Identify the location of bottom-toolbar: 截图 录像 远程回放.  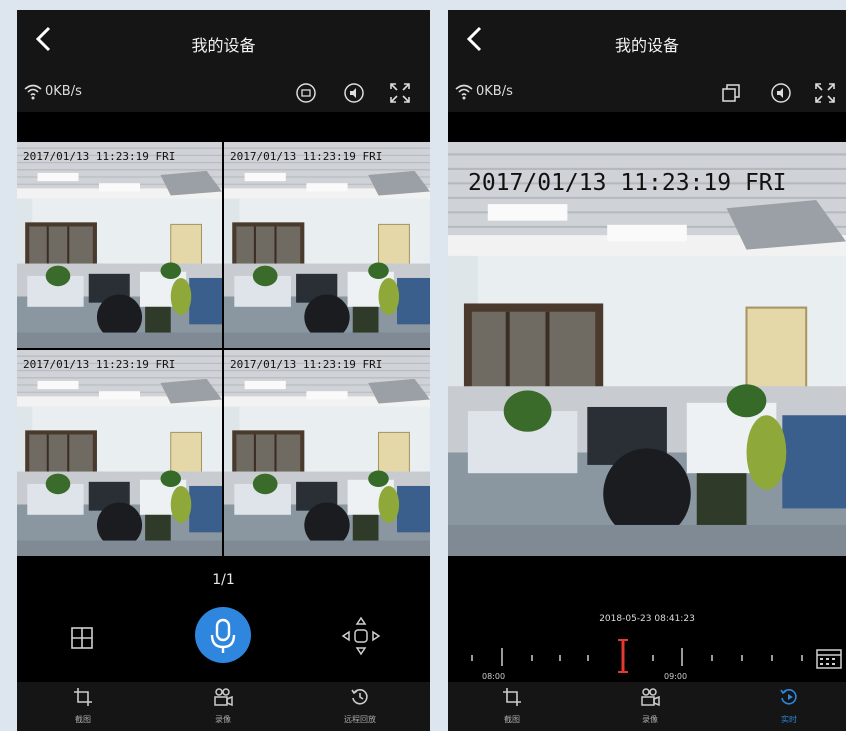
(223, 706).